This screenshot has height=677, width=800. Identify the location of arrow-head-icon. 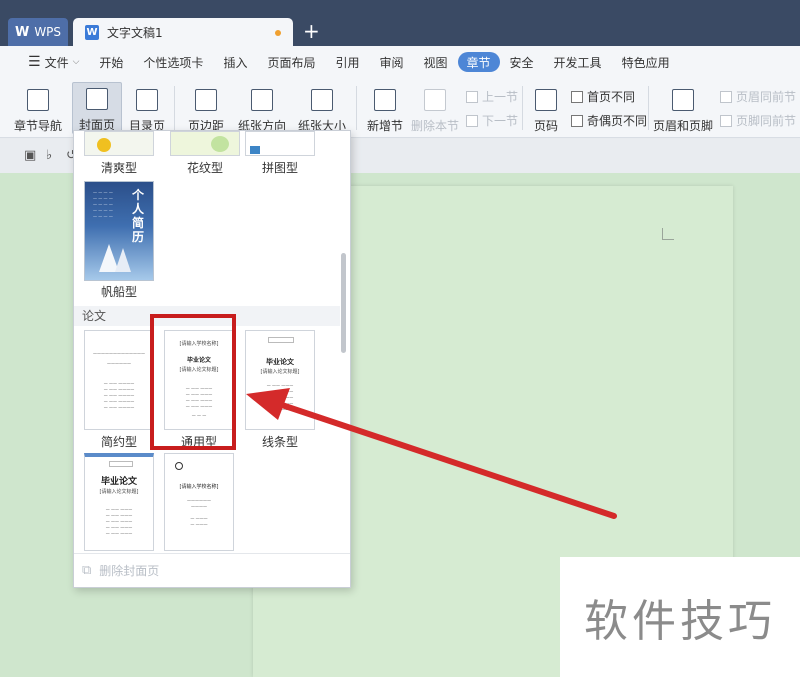
(268, 404).